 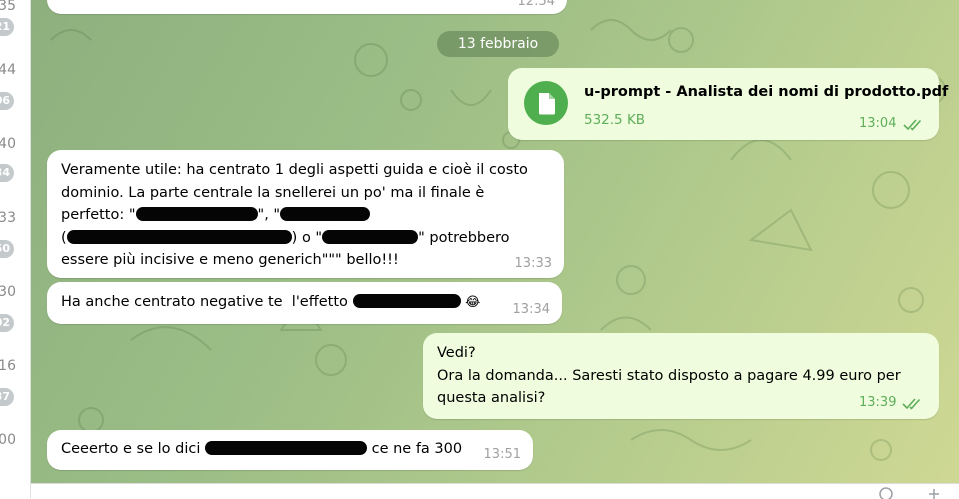 I want to click on unread-badge: 02, so click(x=7, y=323).